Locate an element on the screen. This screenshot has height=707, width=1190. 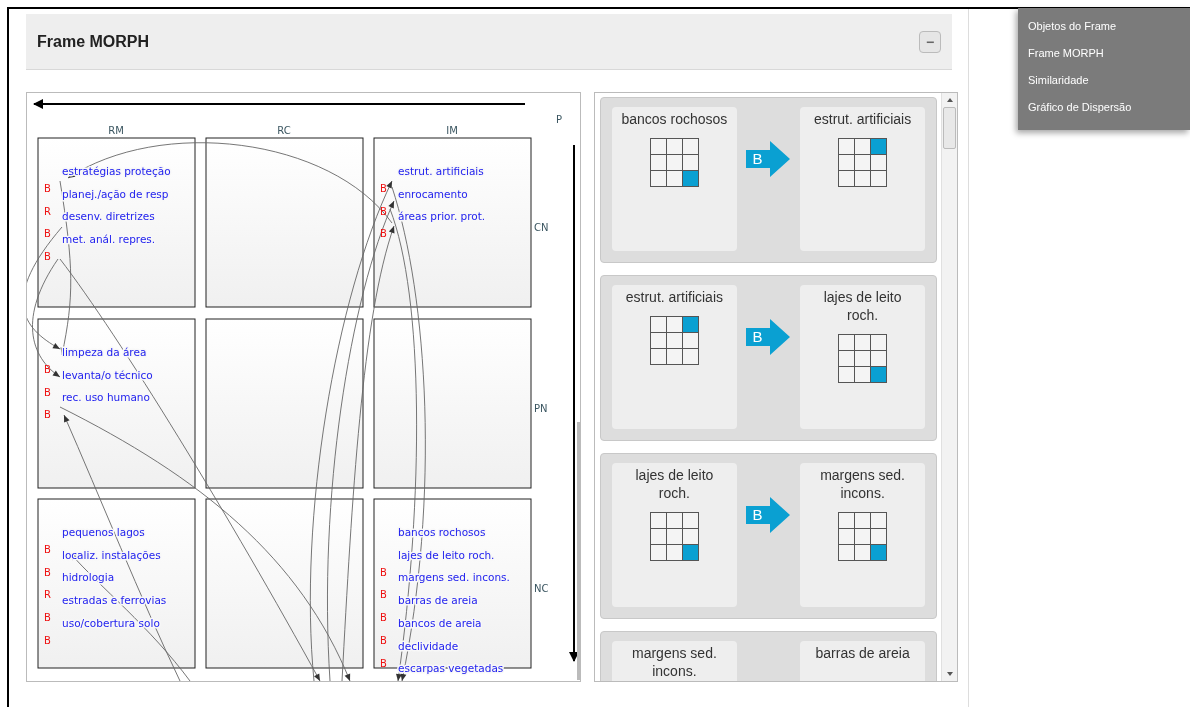
scrollbar-thumb is located at coordinates (578, 551).